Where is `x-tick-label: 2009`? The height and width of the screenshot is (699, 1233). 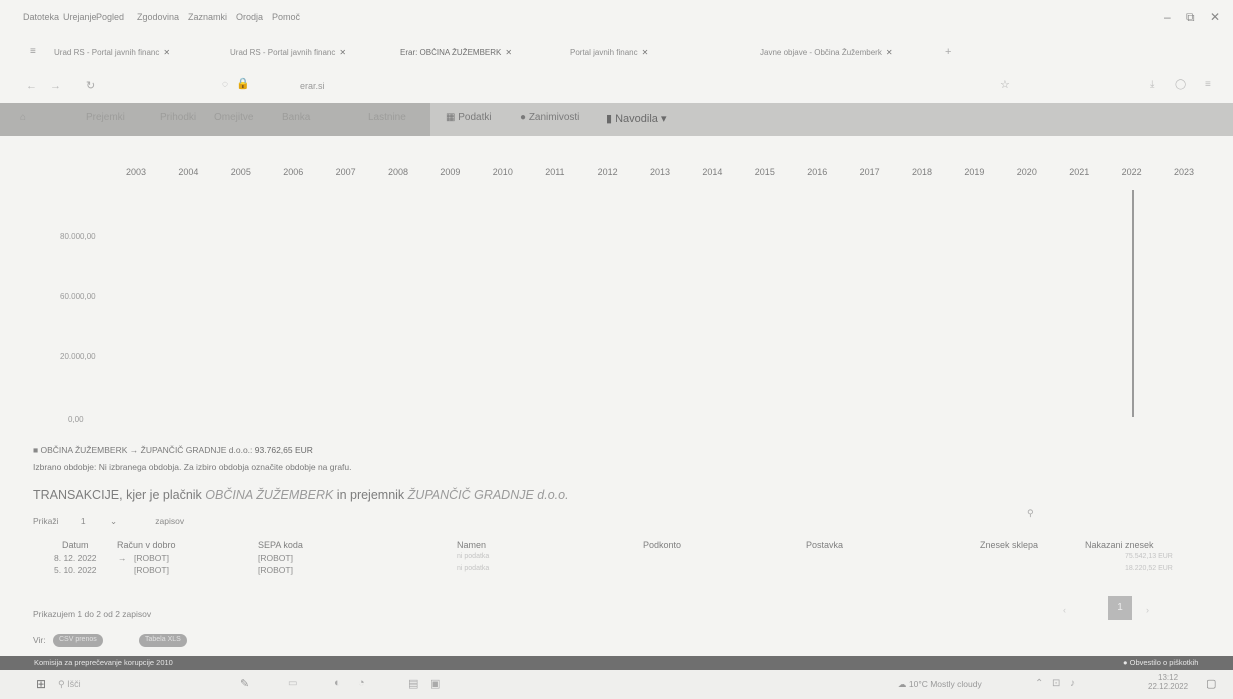 x-tick-label: 2009 is located at coordinates (450, 172).